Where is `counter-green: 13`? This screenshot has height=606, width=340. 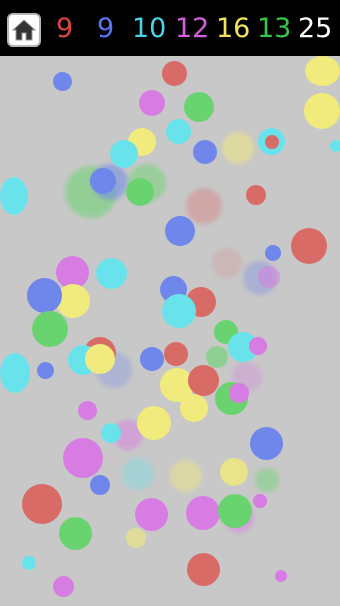
counter-green: 13 is located at coordinates (274, 28).